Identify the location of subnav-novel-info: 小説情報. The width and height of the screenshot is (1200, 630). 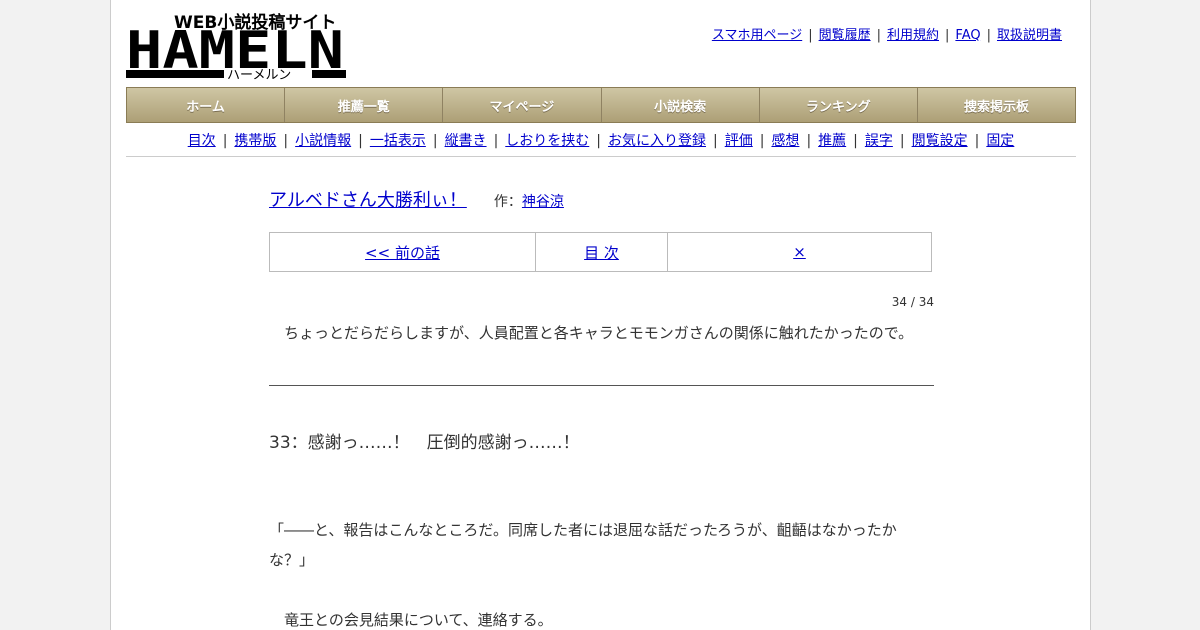
(323, 141).